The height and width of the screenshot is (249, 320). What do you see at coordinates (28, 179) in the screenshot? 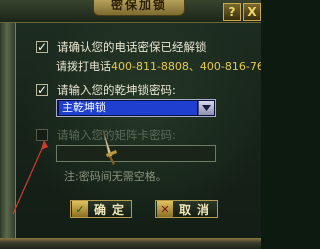
I see `annotation-arrow` at bounding box center [28, 179].